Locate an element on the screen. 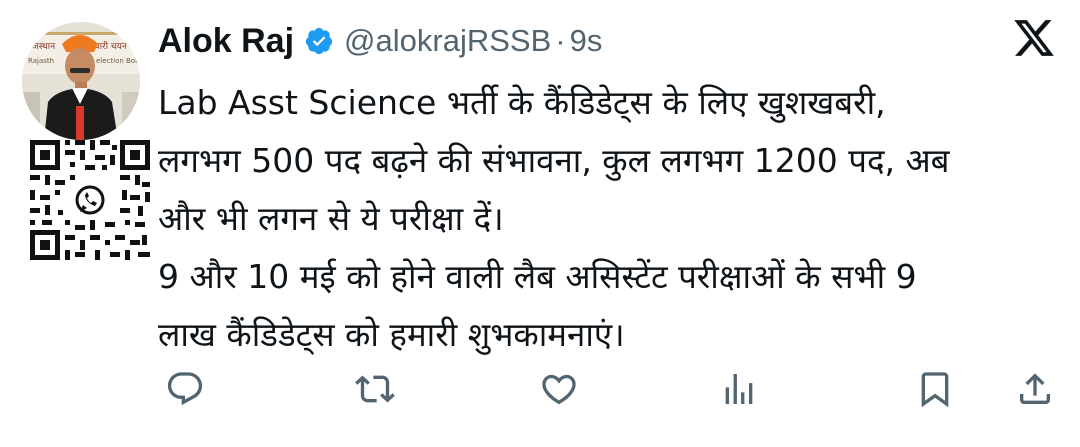  reply-icon is located at coordinates (185, 389).